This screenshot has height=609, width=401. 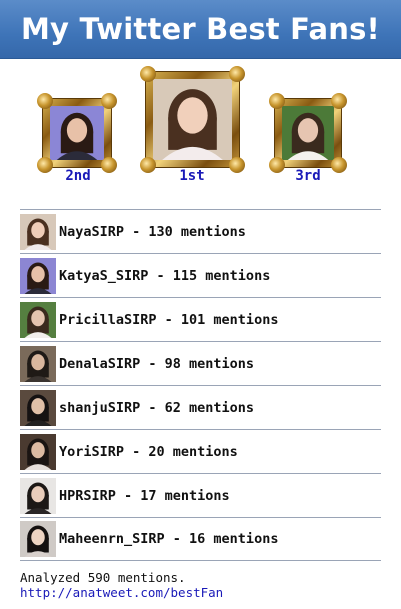 I want to click on rank-label-first: 1st, so click(x=192, y=176).